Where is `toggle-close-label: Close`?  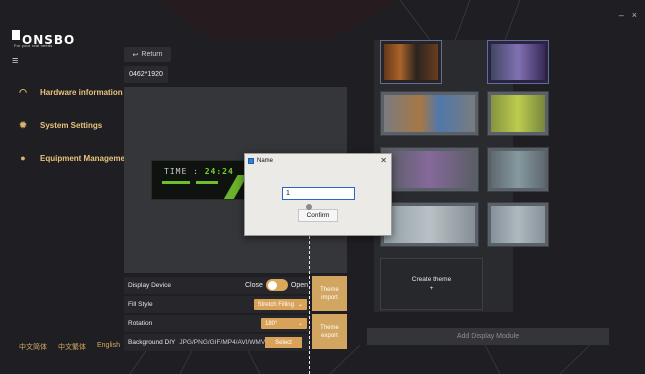 toggle-close-label: Close is located at coordinates (253, 285).